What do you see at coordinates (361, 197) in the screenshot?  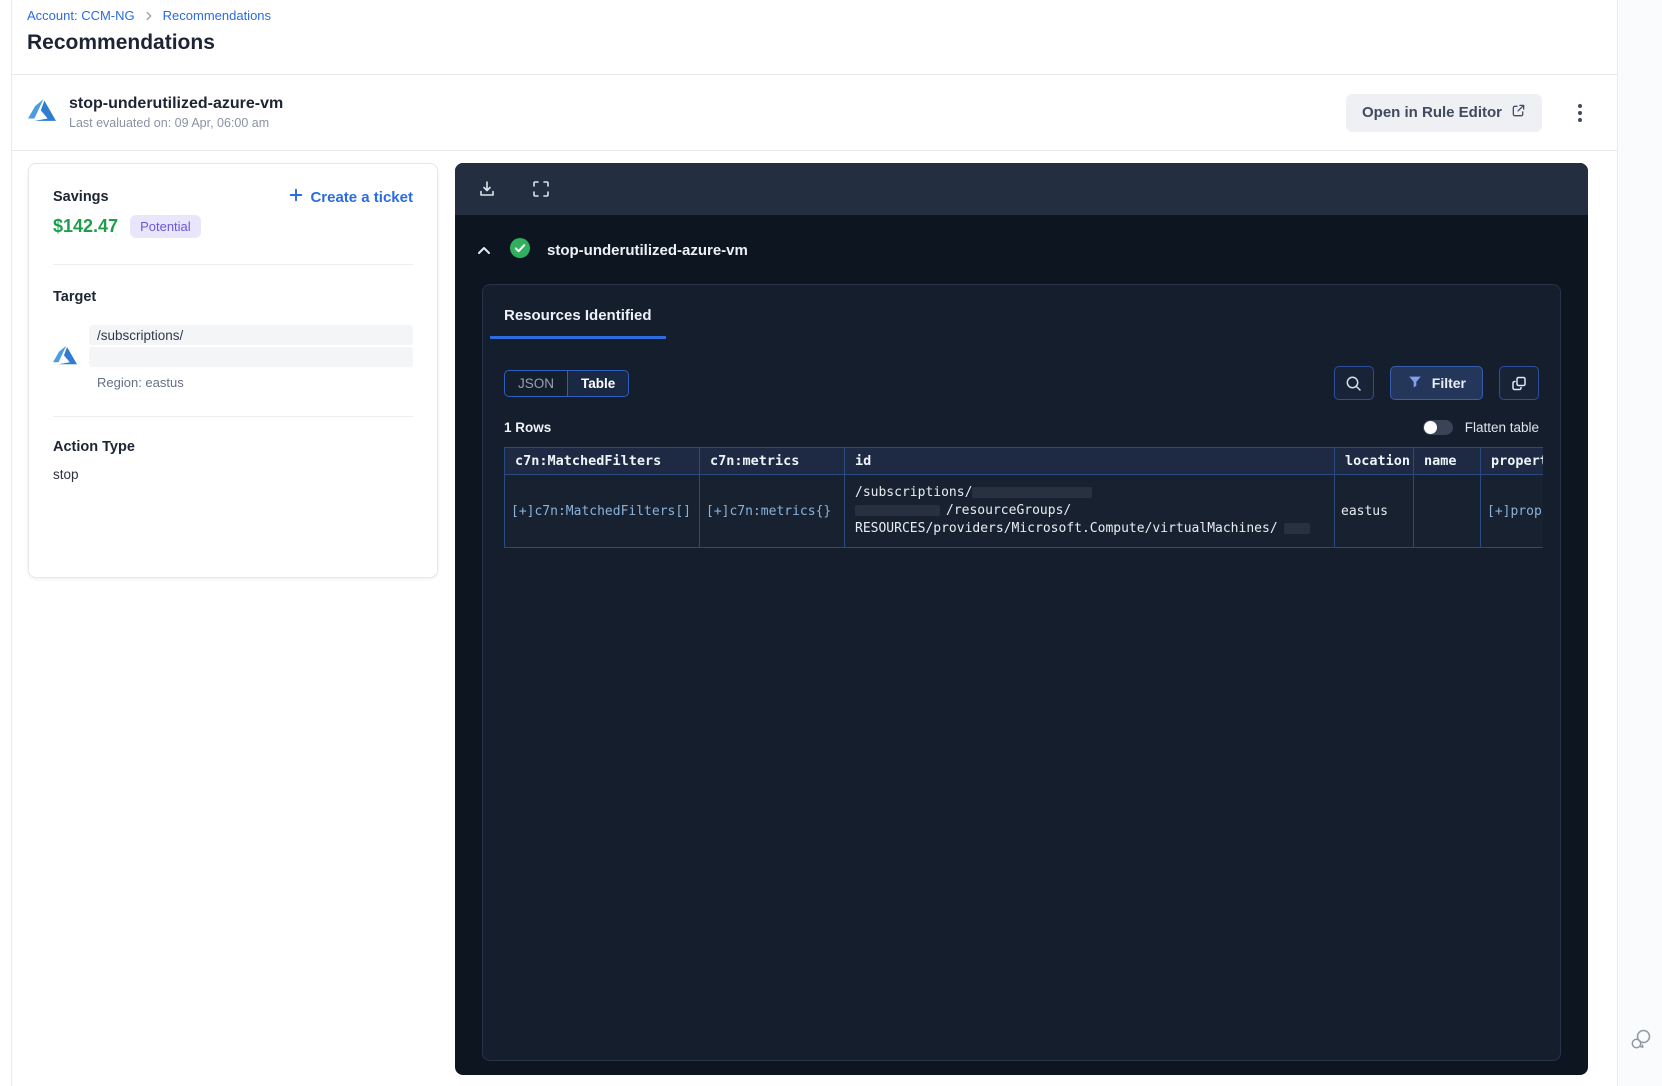 I see `create-ticket-label: Create a ticket` at bounding box center [361, 197].